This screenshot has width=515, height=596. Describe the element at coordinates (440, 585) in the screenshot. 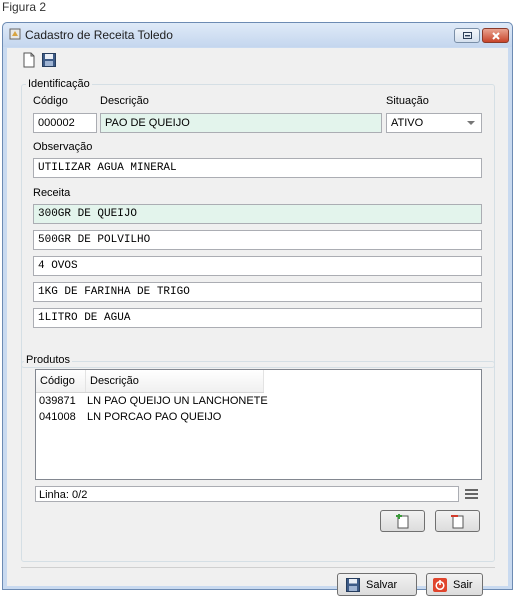

I see `power-icon` at that location.